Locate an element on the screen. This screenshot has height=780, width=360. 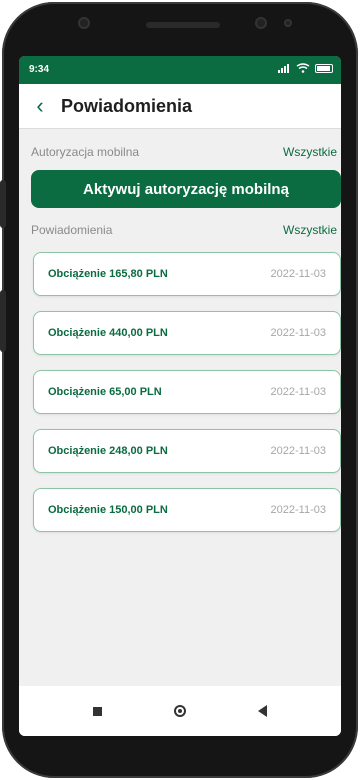
system-nav-bar is located at coordinates (180, 711).